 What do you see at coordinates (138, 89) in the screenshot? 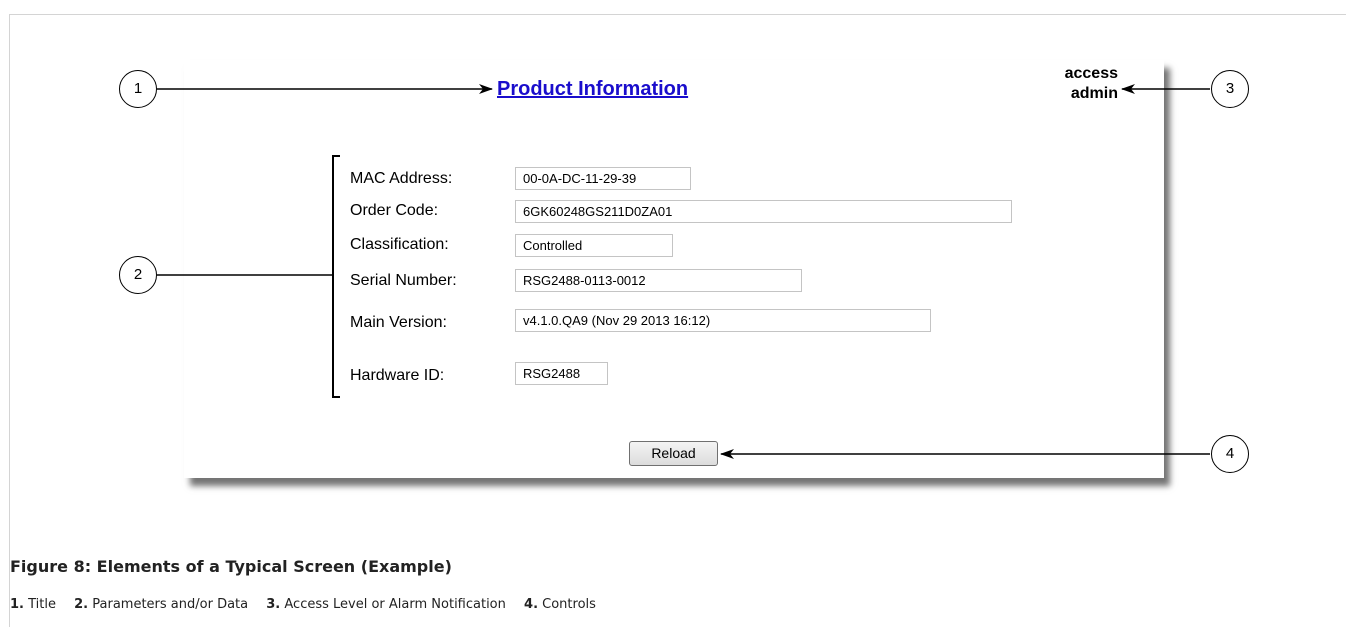
I see `callout-1: 1` at bounding box center [138, 89].